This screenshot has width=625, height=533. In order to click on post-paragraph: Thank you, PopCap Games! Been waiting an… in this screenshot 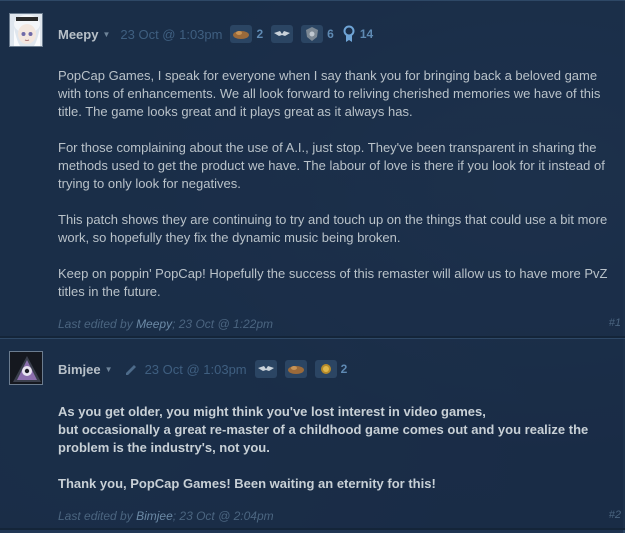, I will do `click(247, 483)`.